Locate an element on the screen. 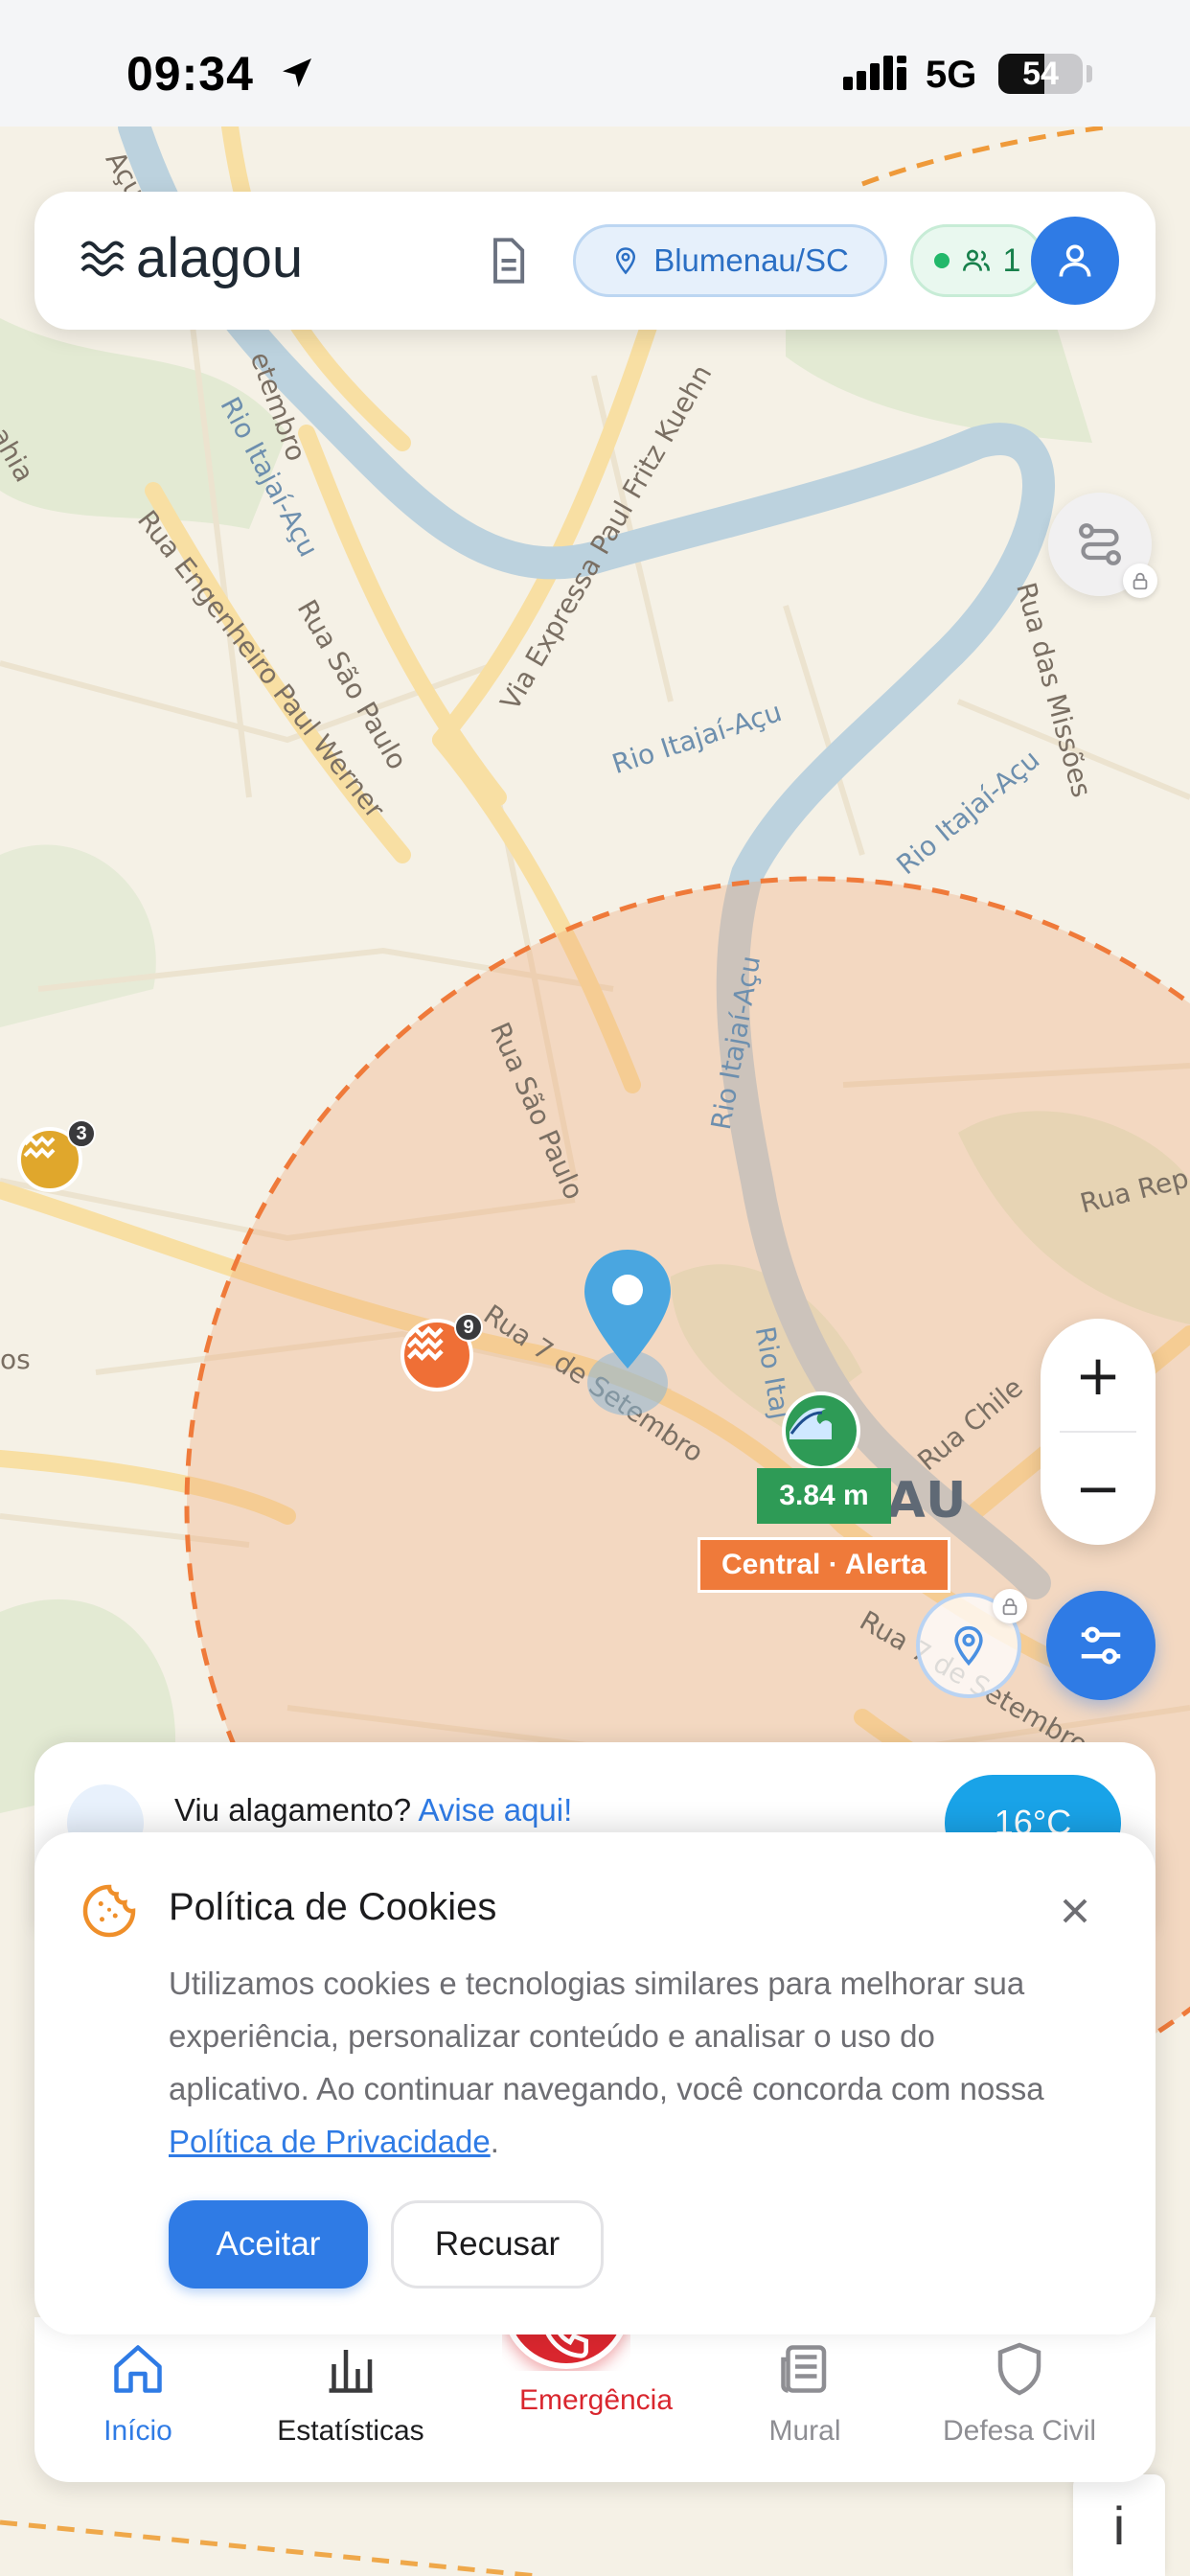  flood-marker: 9 is located at coordinates (442, 1352).